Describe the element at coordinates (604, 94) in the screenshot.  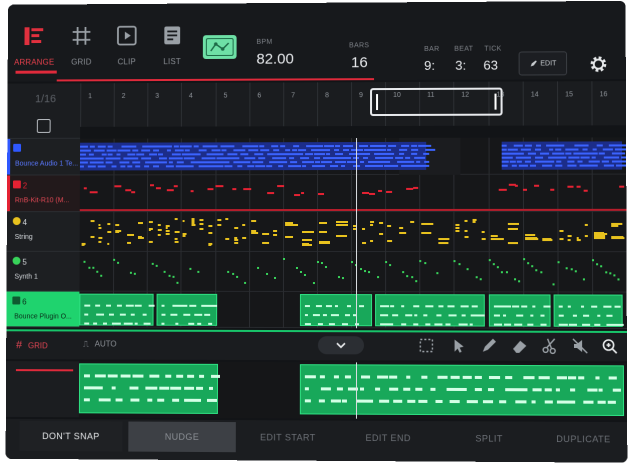
I see `ruler-bar-number: 16` at that location.